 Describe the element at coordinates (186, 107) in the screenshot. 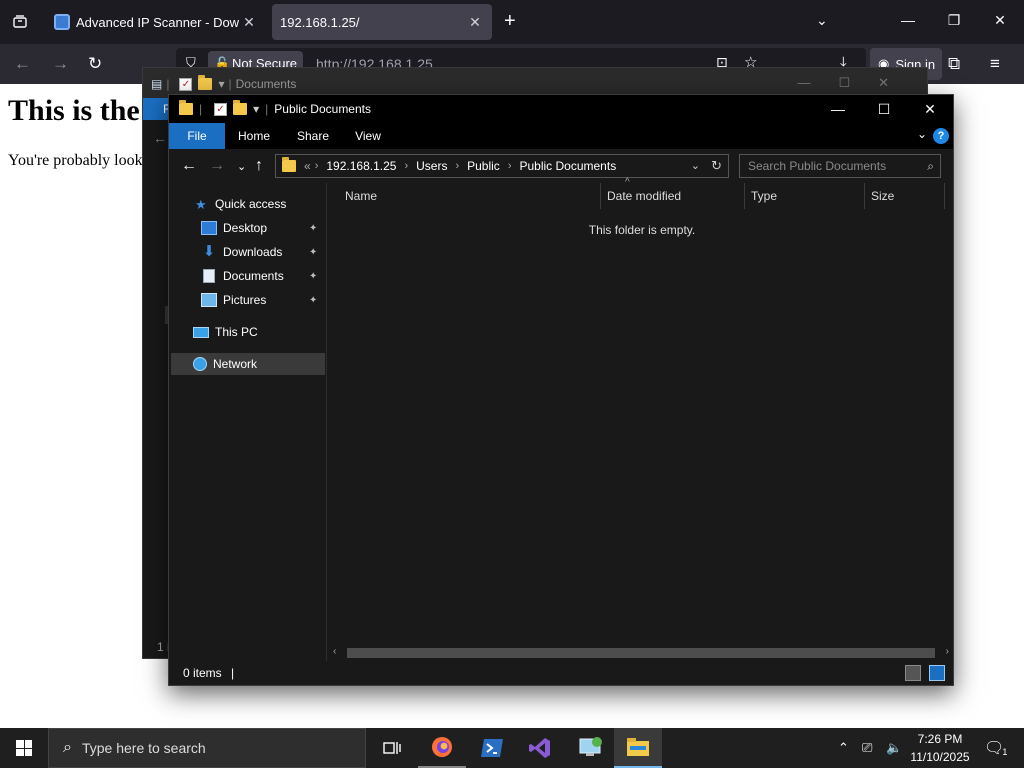

I see `folder-icon` at that location.